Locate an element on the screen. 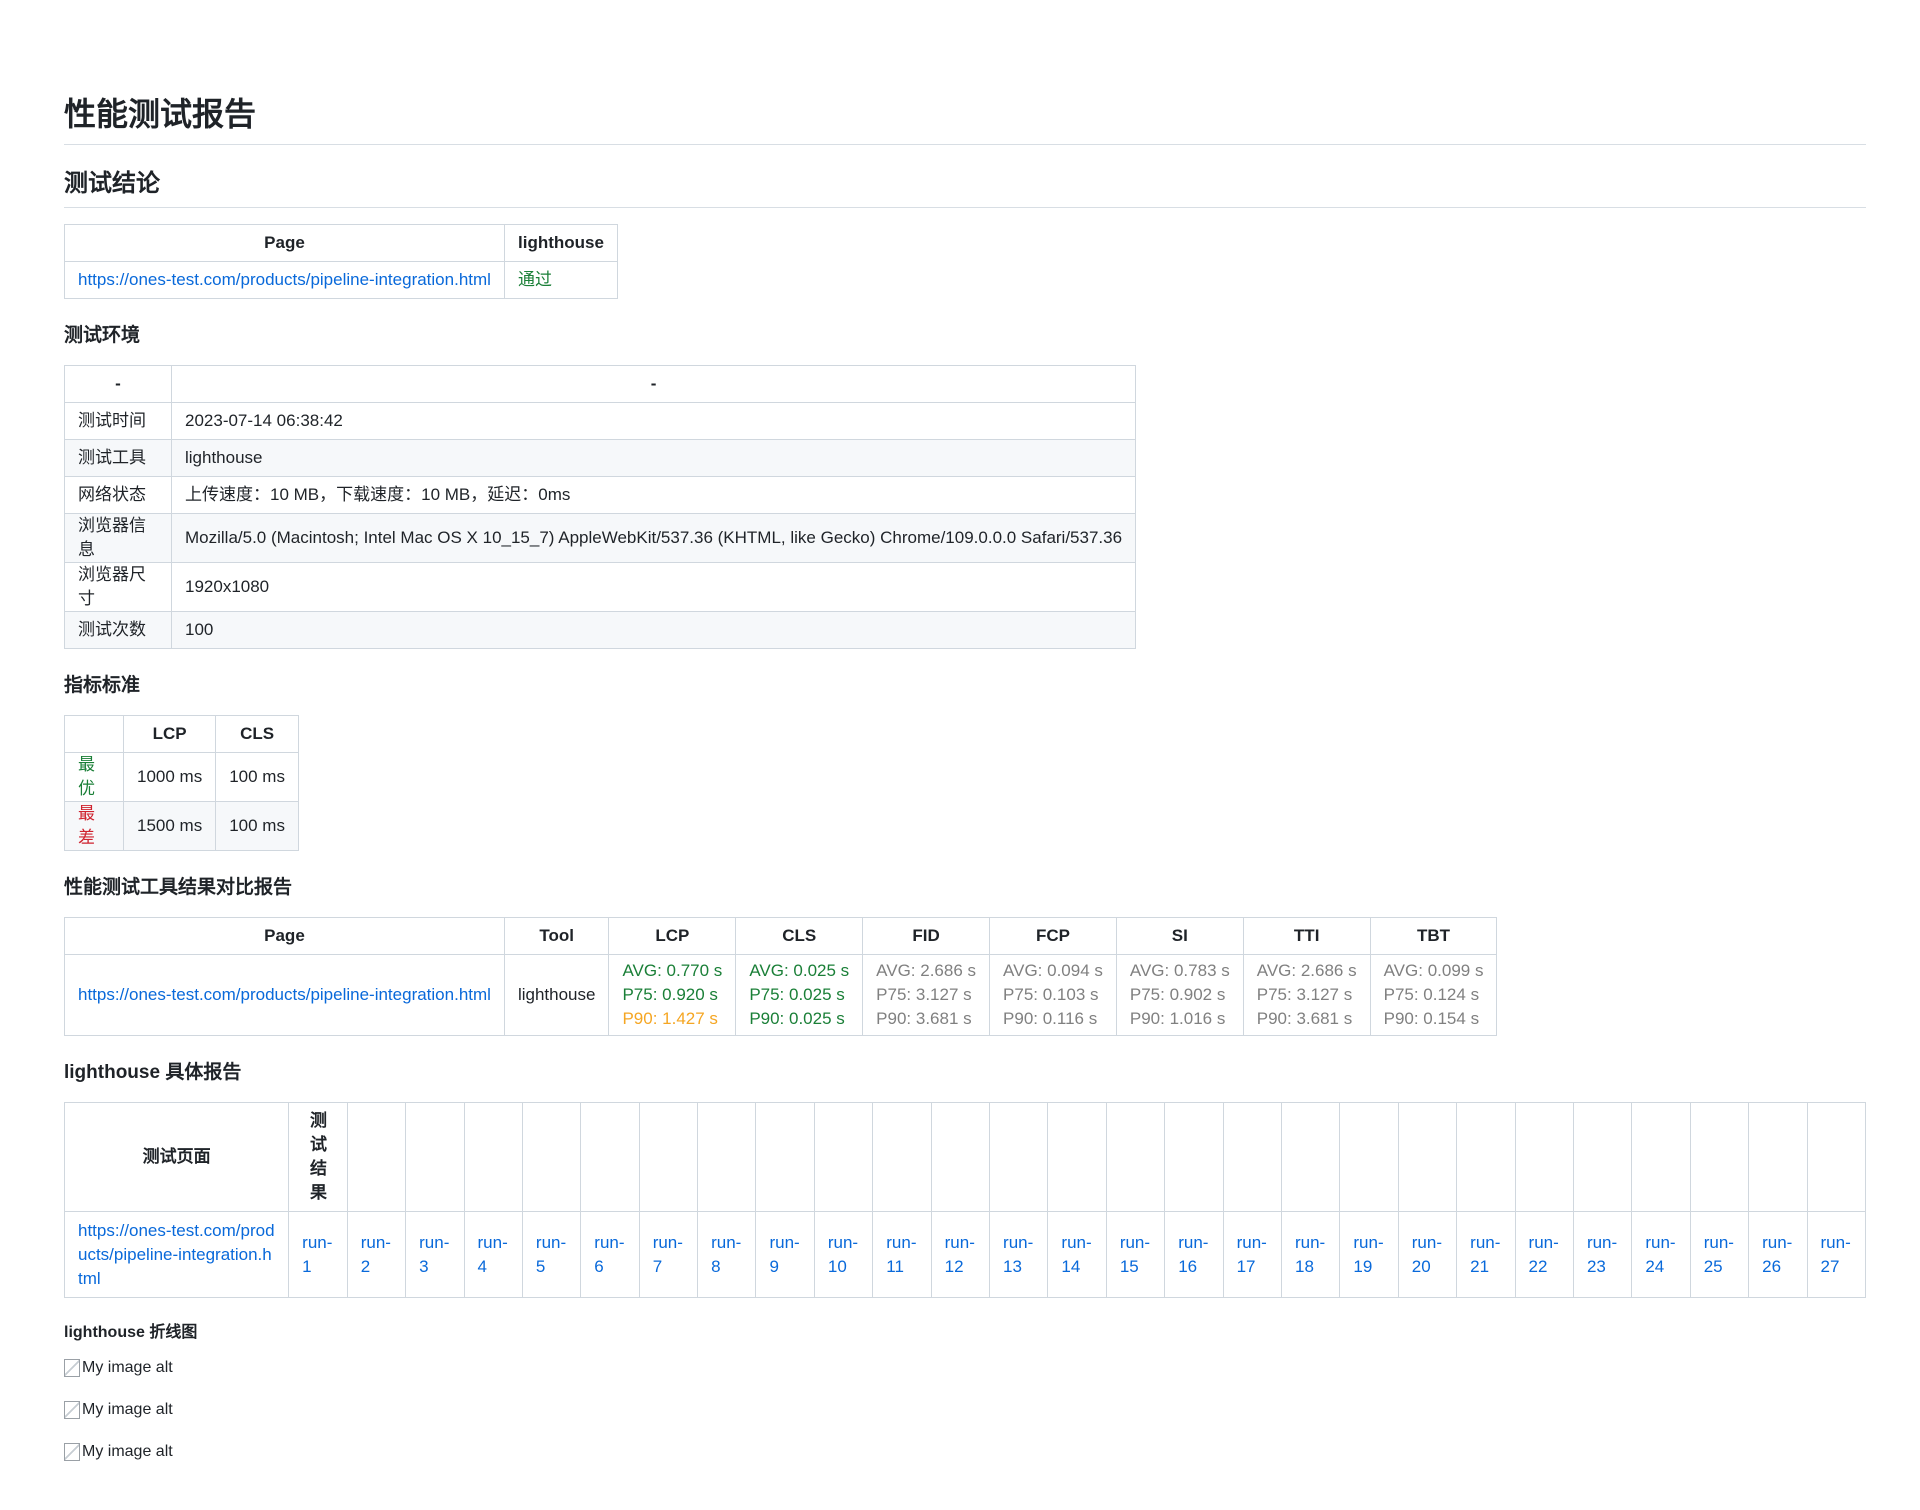 Image resolution: width=1920 pixels, height=1510 pixels. run-cell: run-8 is located at coordinates (727, 1254).